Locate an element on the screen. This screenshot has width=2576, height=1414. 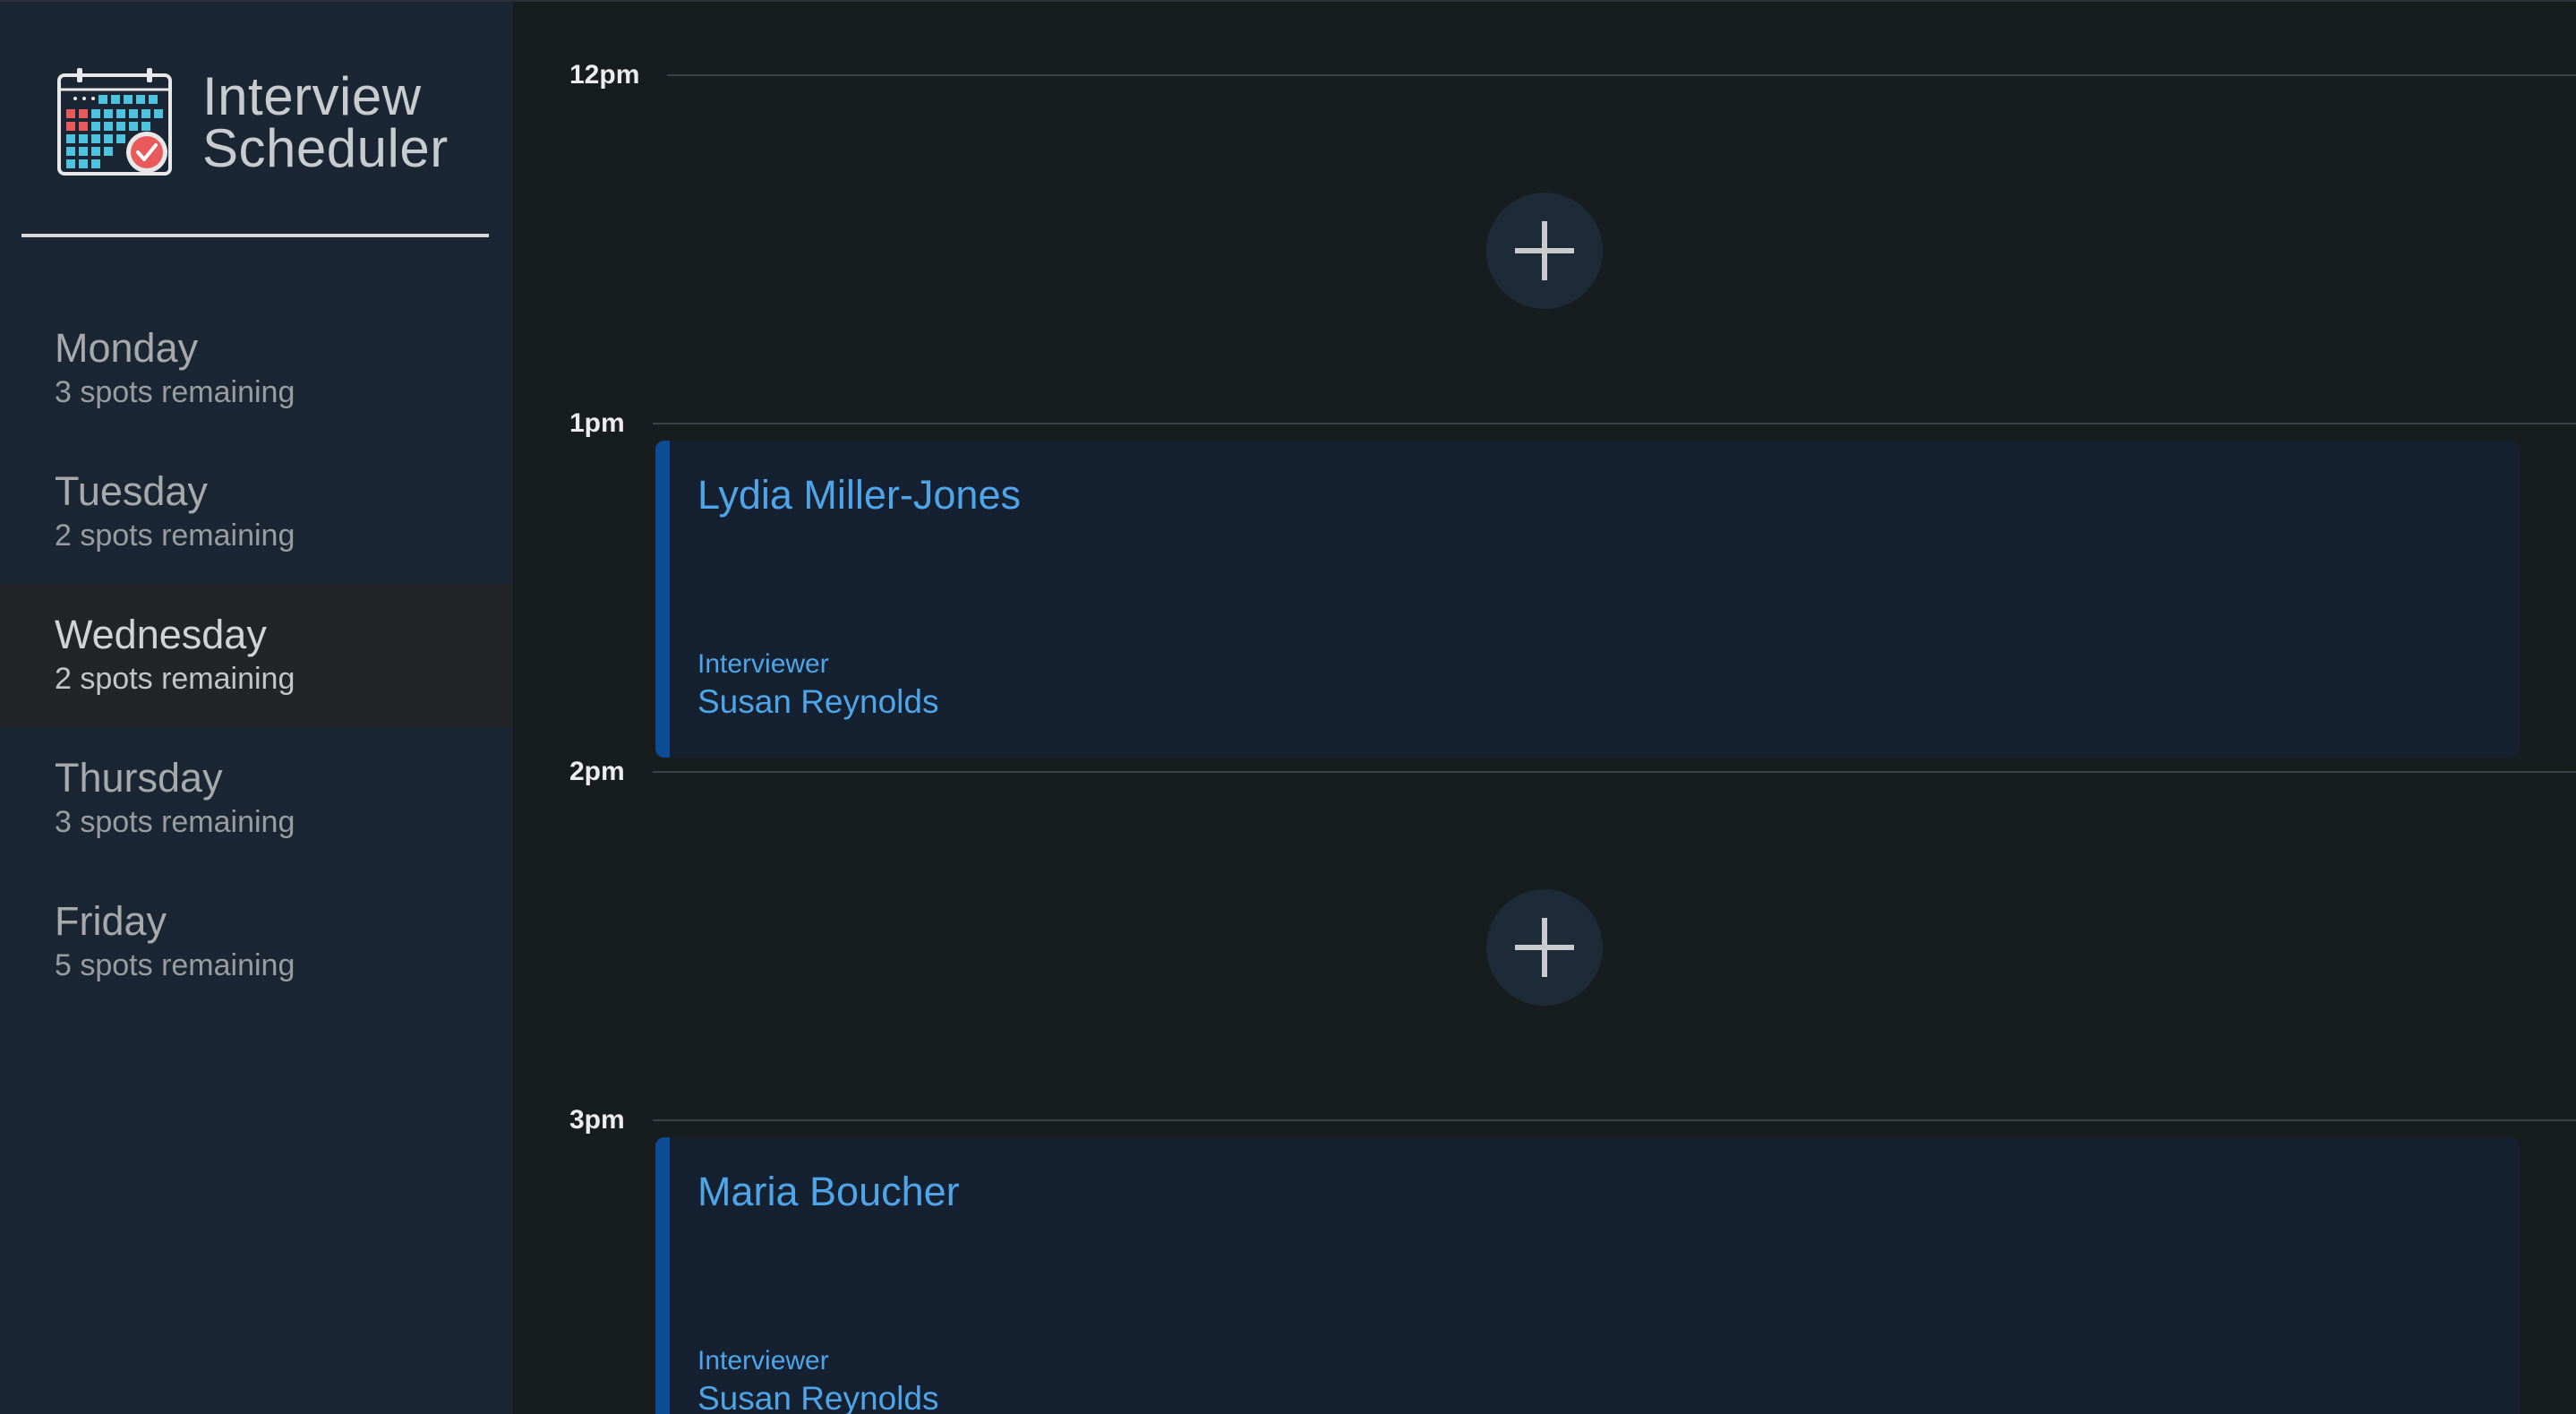
day-name: Wednesday is located at coordinates (161, 634).